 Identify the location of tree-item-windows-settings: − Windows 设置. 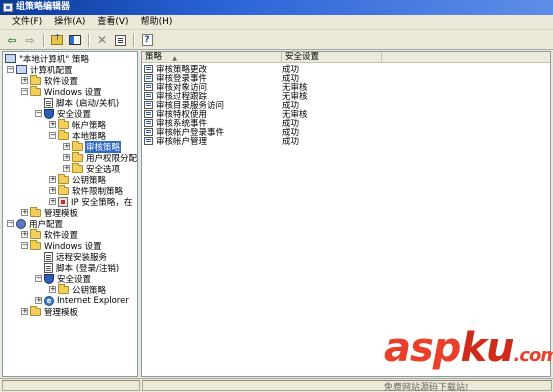
(62, 91).